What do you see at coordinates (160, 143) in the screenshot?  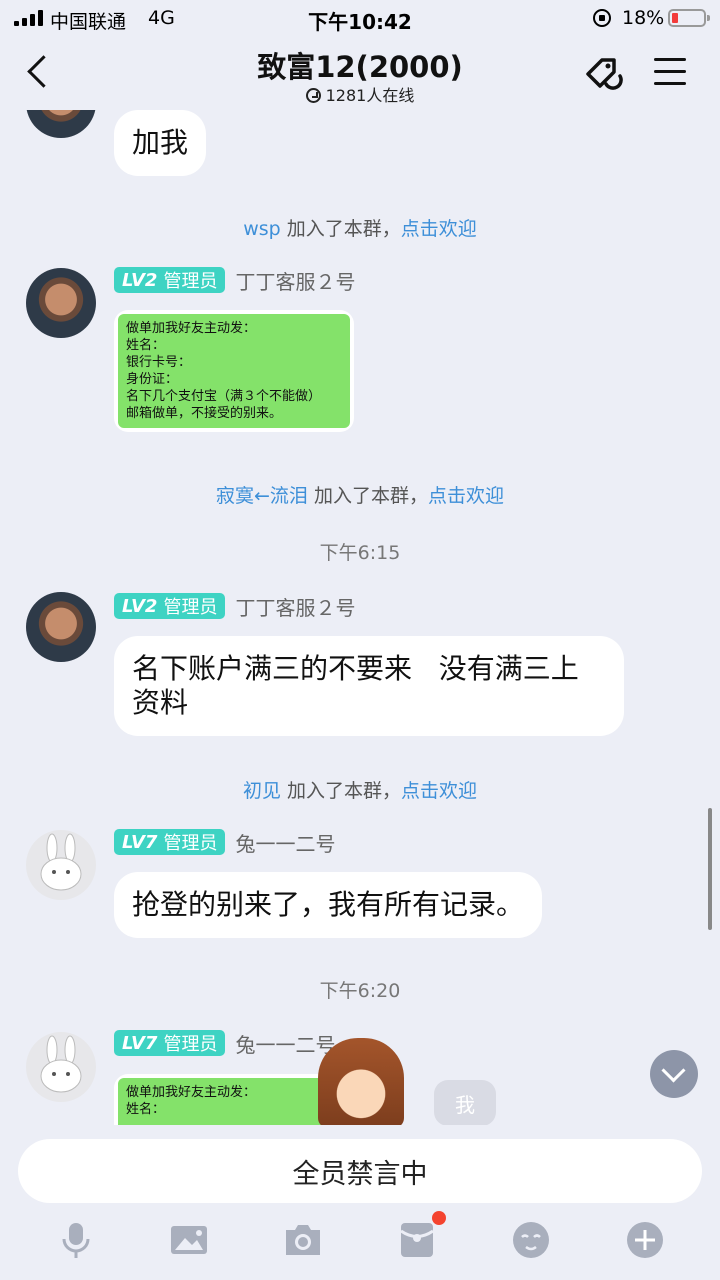 I see `message-bubble: 加我` at bounding box center [160, 143].